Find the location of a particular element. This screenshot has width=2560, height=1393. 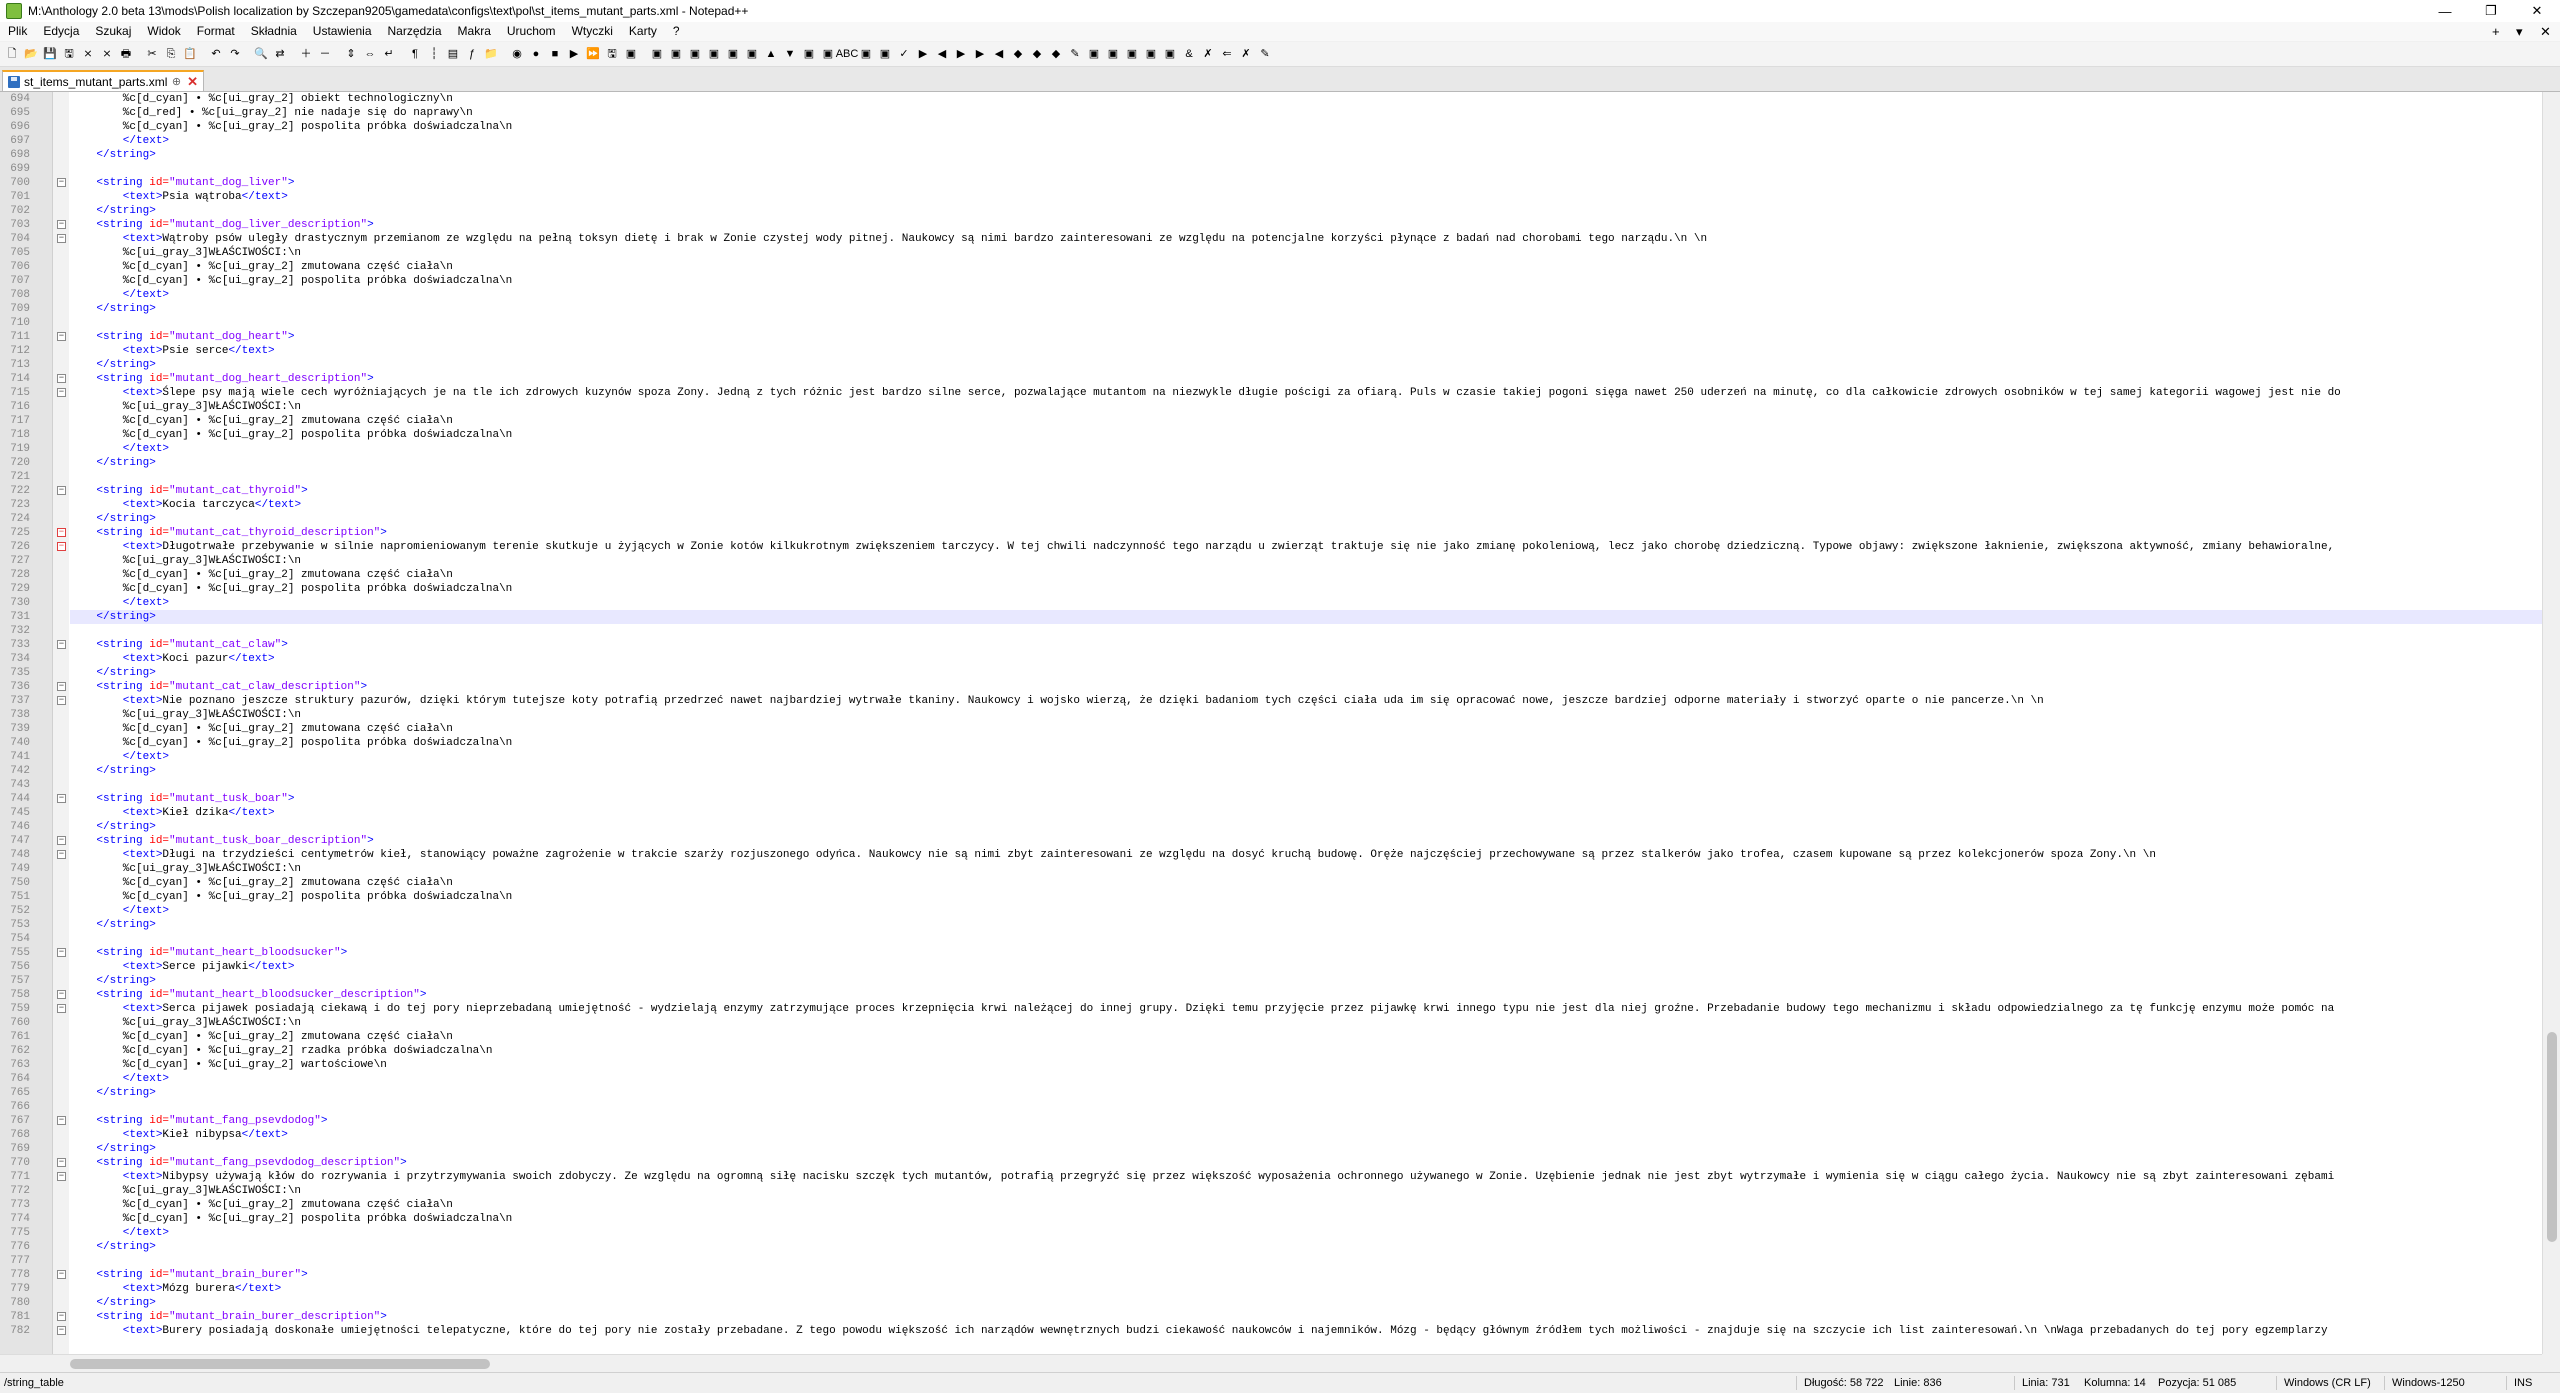

code-line: 741 </text> is located at coordinates (1276, 757).